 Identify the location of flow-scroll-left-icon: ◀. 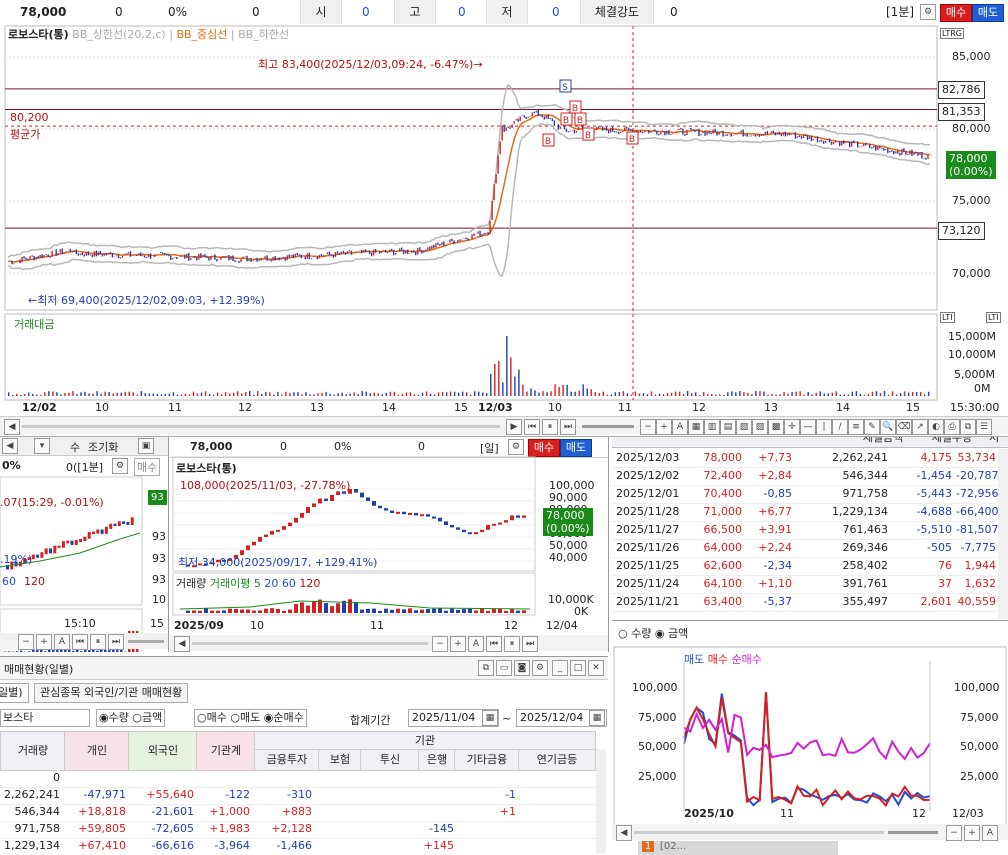
(624, 833).